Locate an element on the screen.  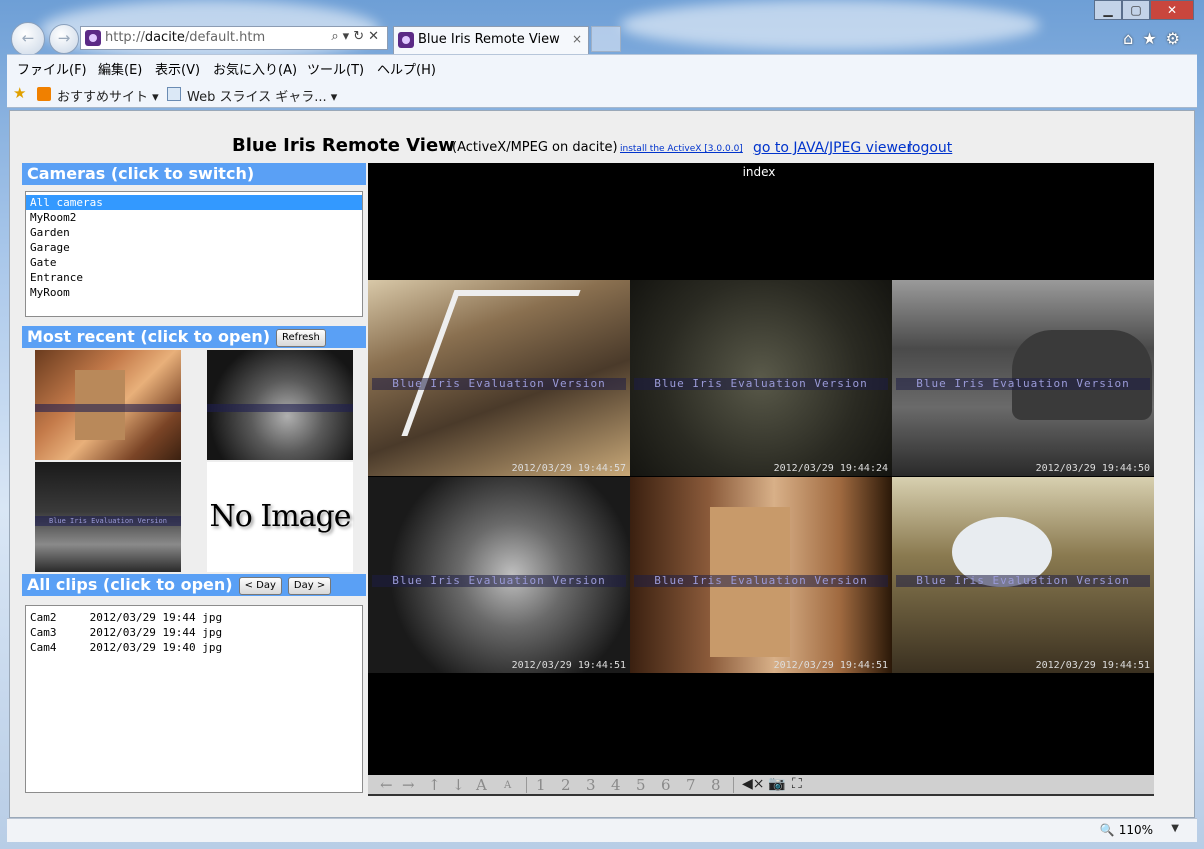
search-icon: ⌕ is located at coordinates (336, 36).